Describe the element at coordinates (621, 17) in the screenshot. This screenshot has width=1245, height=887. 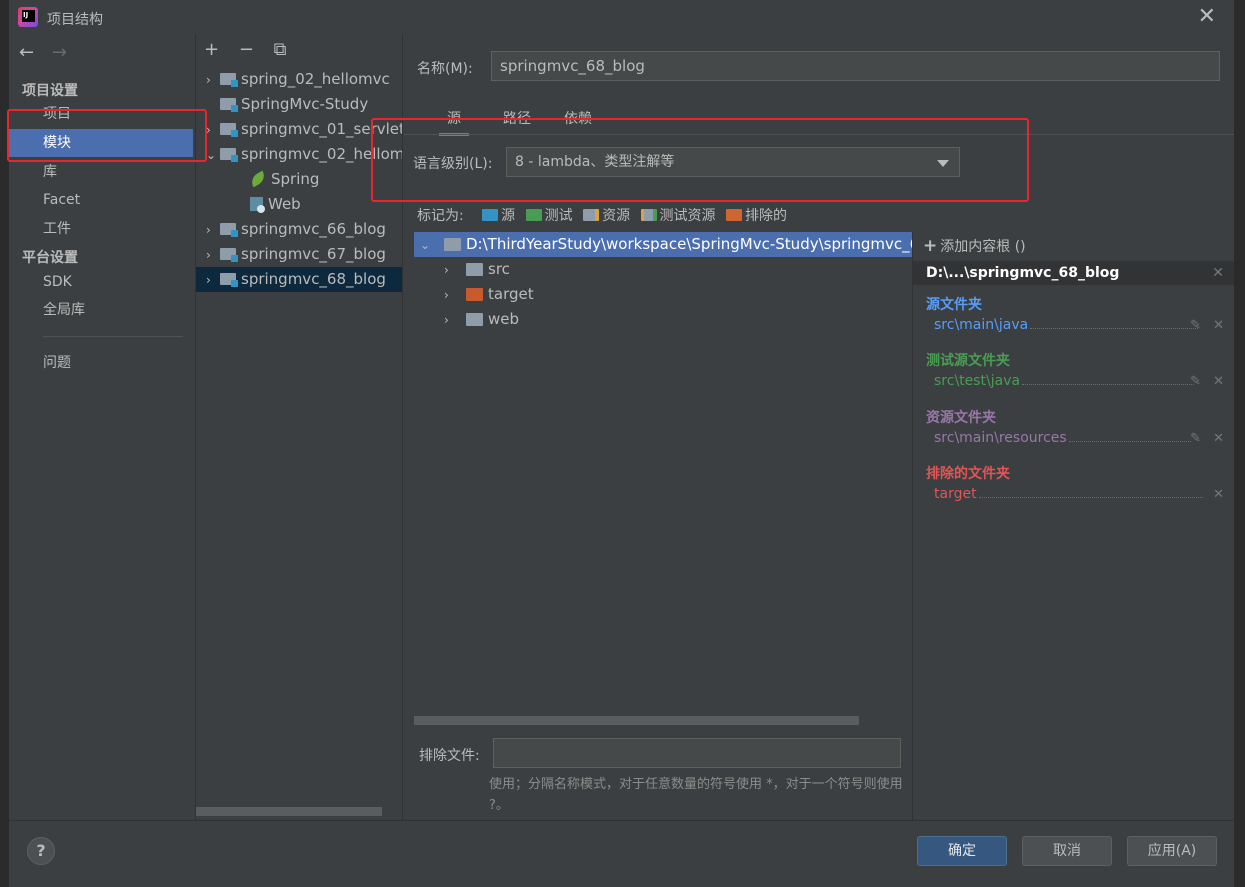
I see `title-bar: 项目结构 ✕` at that location.